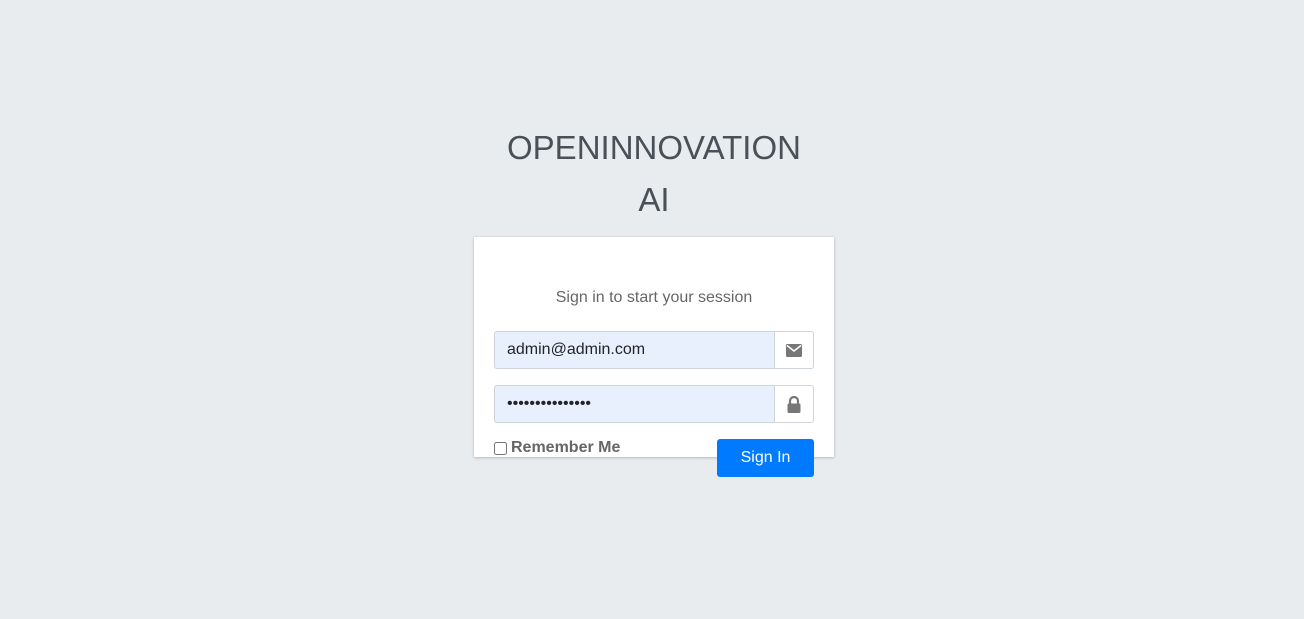 The width and height of the screenshot is (1304, 619). What do you see at coordinates (500, 448) in the screenshot?
I see `remember-me-checkbox` at bounding box center [500, 448].